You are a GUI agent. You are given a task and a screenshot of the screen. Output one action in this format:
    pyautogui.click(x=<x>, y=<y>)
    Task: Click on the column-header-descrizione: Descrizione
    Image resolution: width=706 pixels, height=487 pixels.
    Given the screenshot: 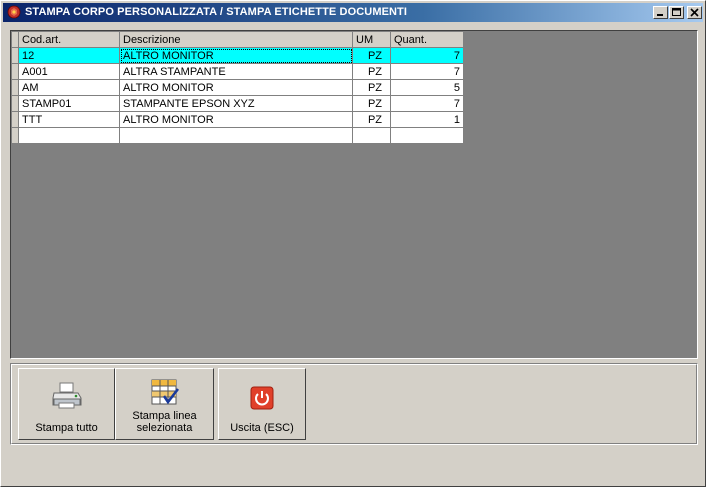 What is the action you would take?
    pyautogui.click(x=236, y=39)
    